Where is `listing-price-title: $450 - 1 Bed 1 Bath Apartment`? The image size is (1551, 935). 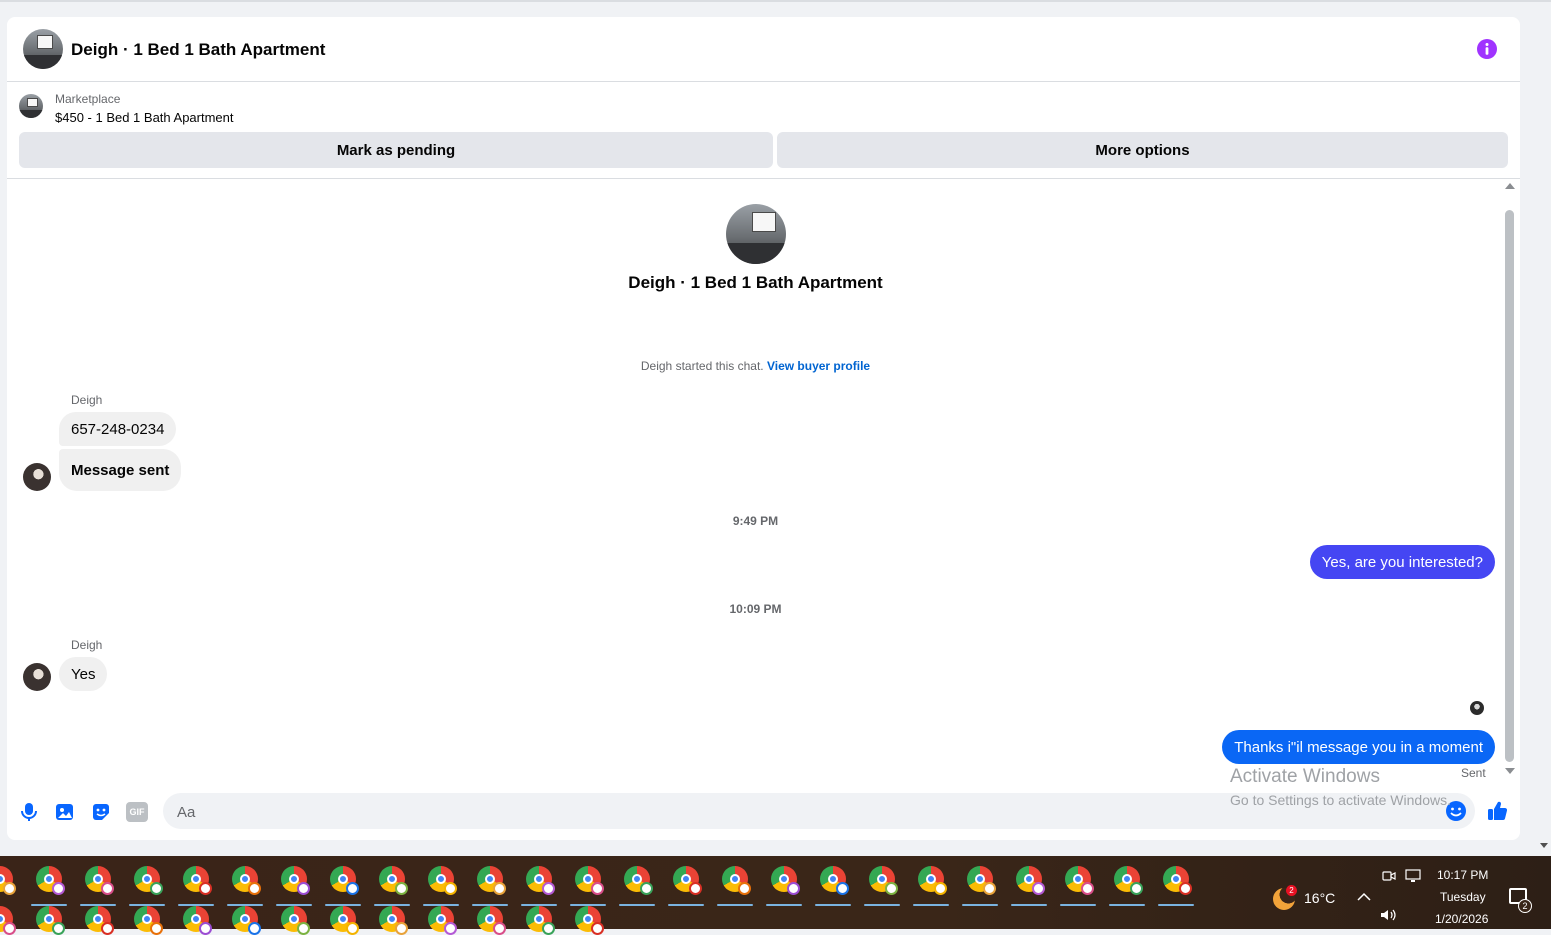
listing-price-title: $450 - 1 Bed 1 Bath Apartment is located at coordinates (144, 117).